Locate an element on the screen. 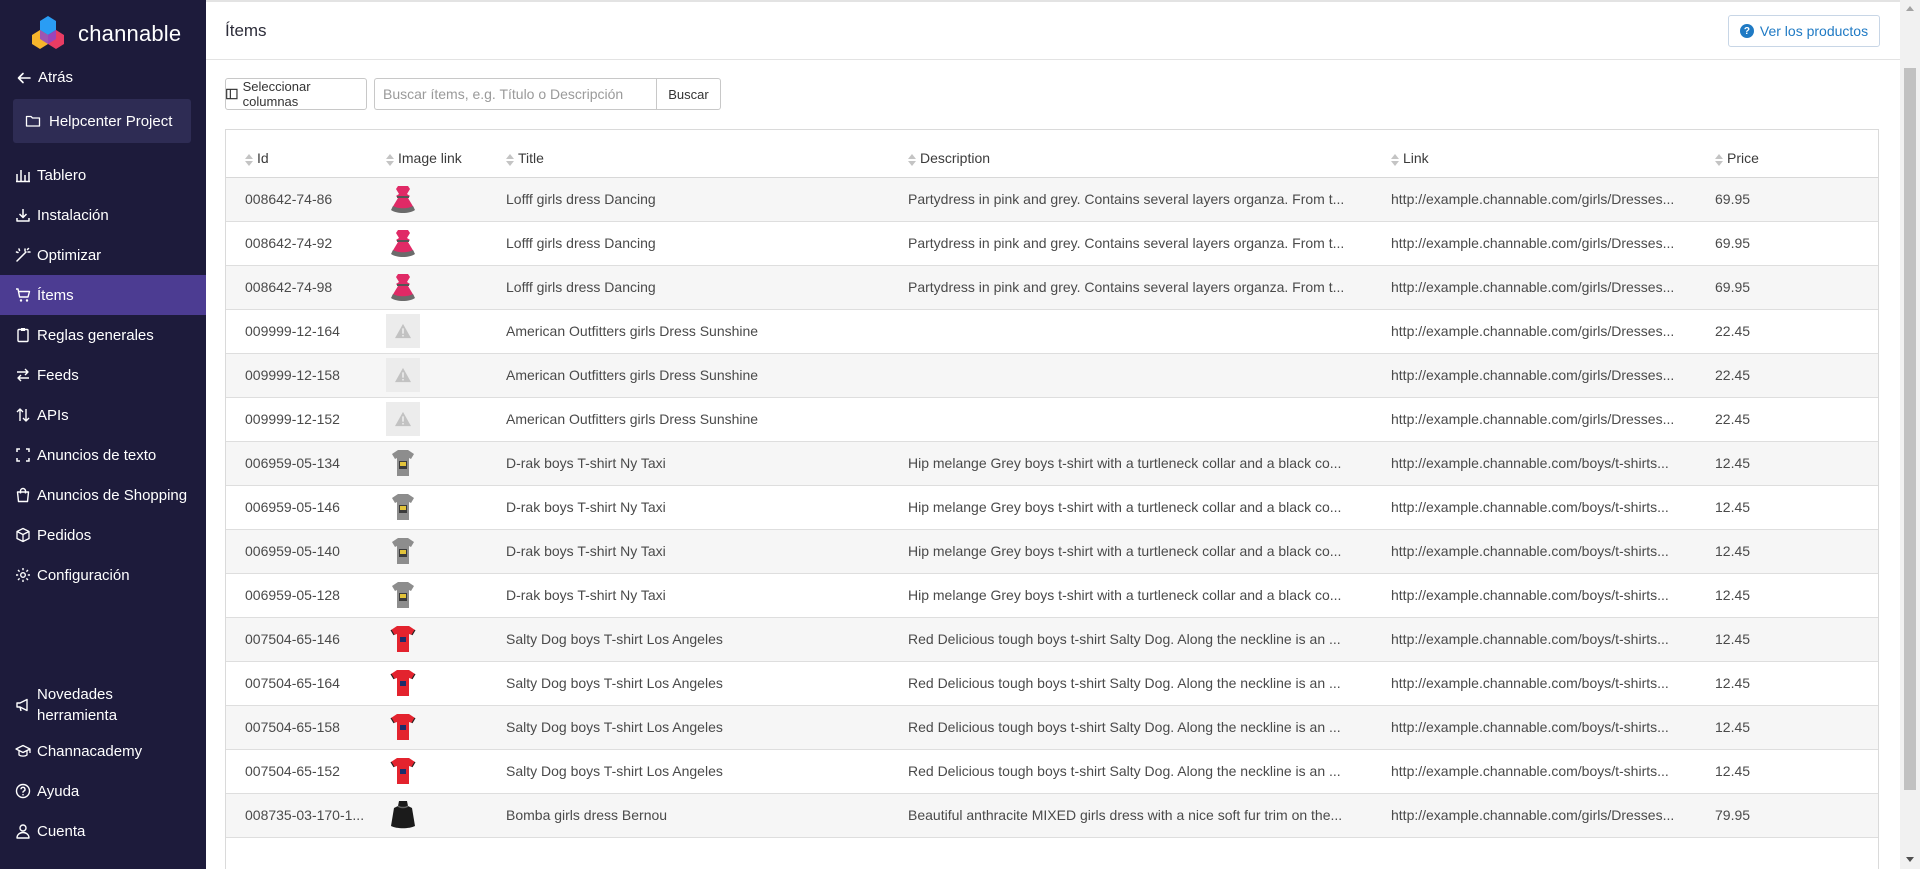  sidebar-item-channacademy: Channacademy is located at coordinates (103, 751).